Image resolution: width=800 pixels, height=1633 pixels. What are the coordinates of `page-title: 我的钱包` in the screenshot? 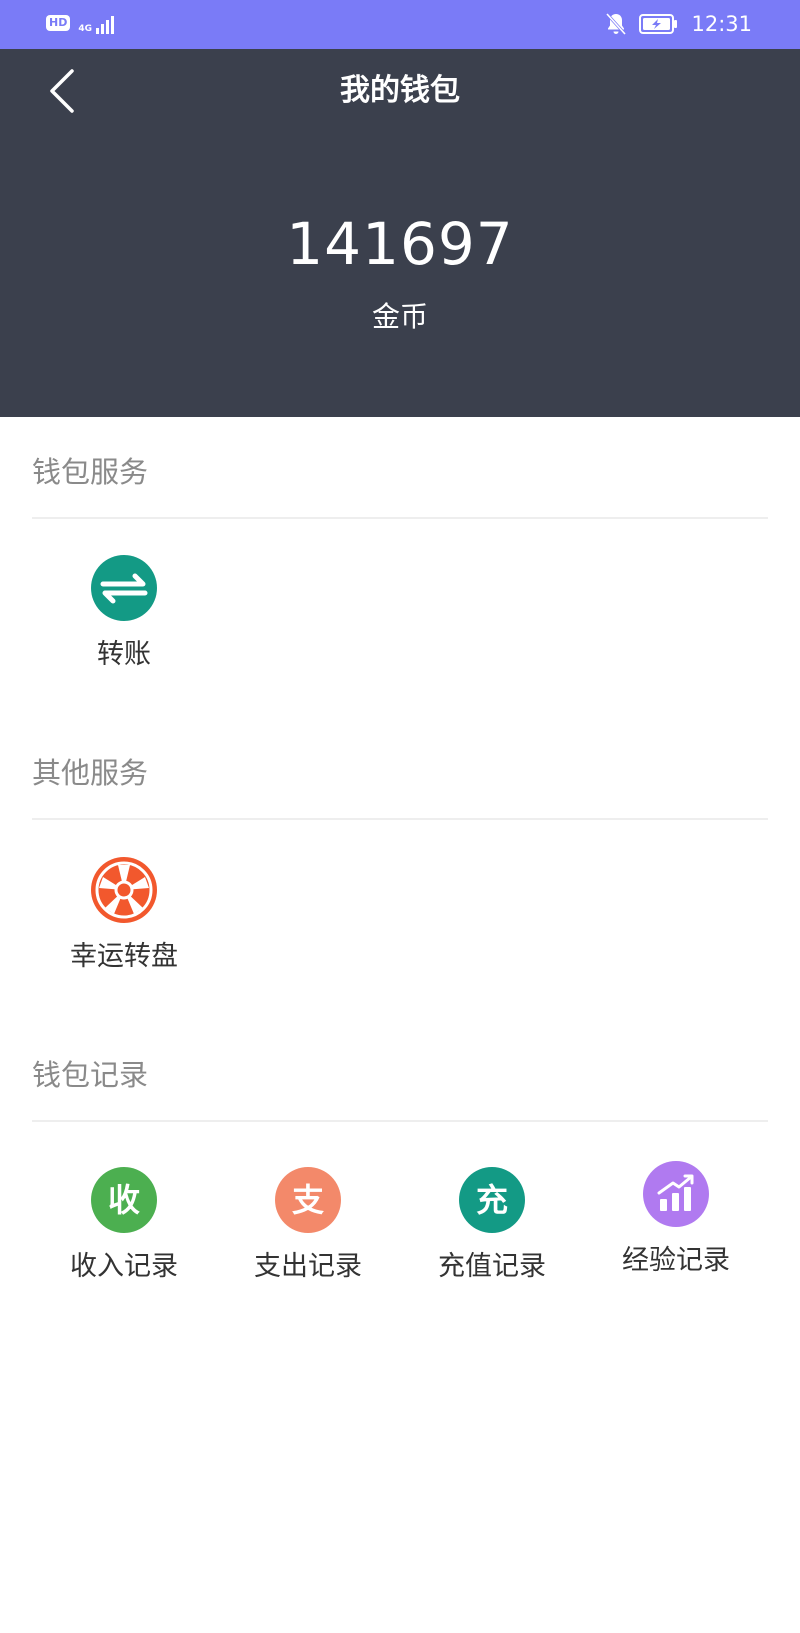 It's located at (400, 90).